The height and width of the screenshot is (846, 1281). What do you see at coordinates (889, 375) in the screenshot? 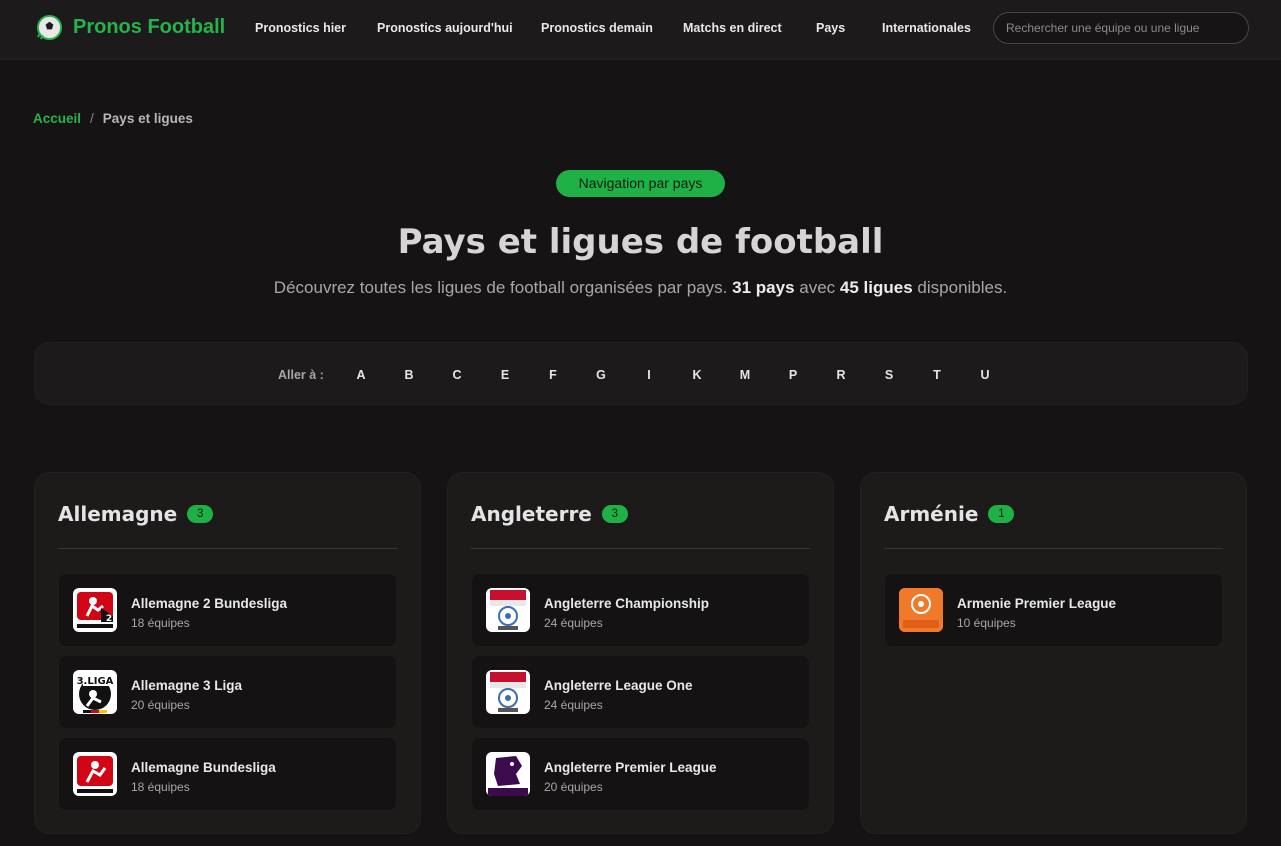
I see `alphabet-letter-s: S` at bounding box center [889, 375].